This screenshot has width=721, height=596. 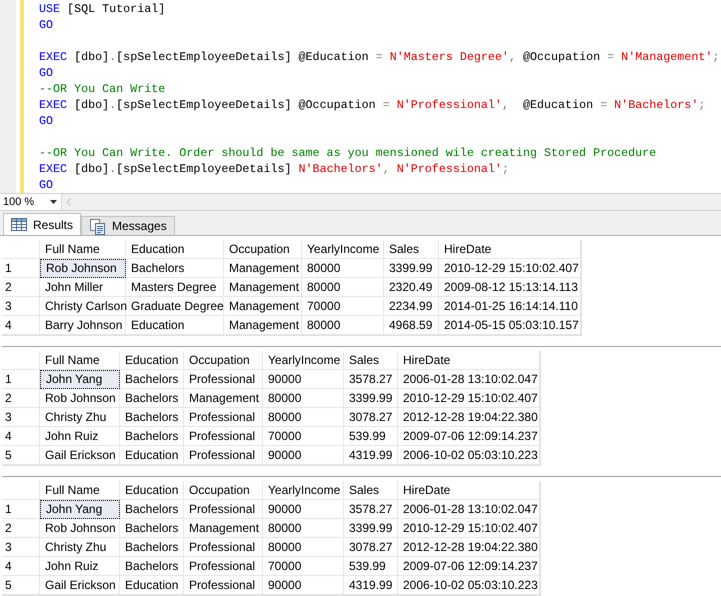 I want to click on tab: Results, so click(x=42, y=224).